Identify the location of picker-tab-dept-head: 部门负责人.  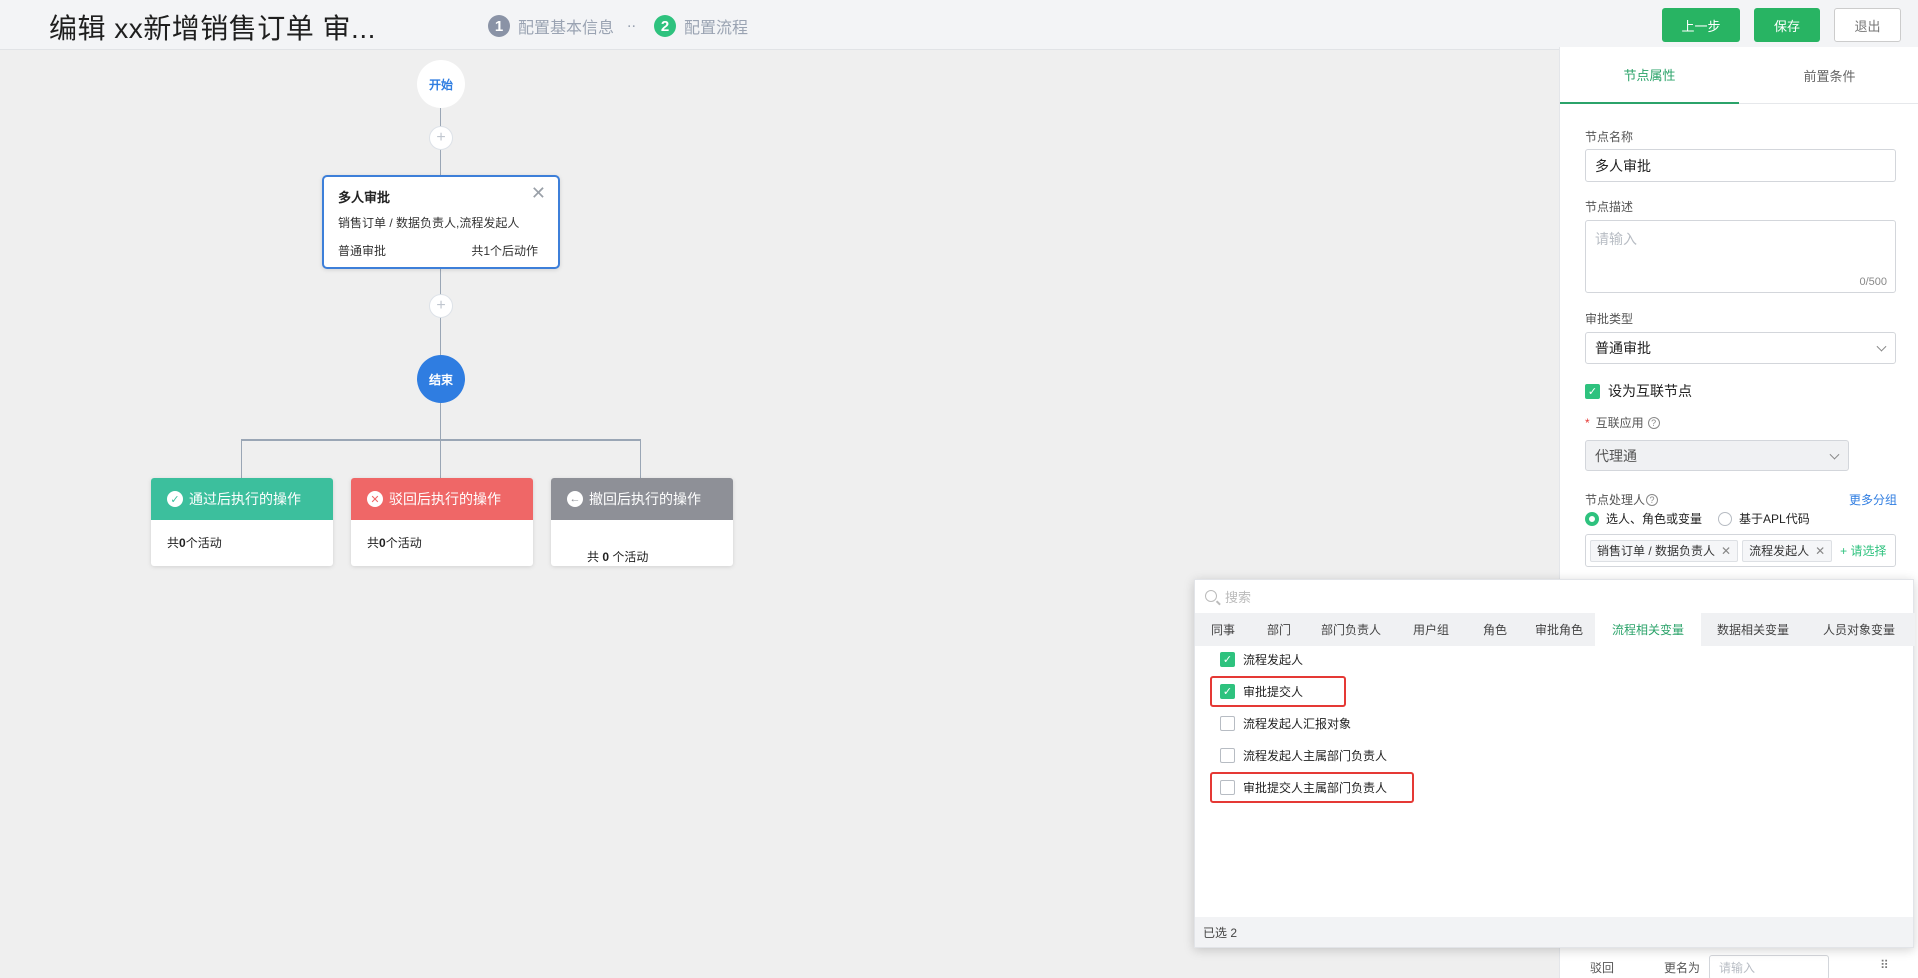
(1351, 629).